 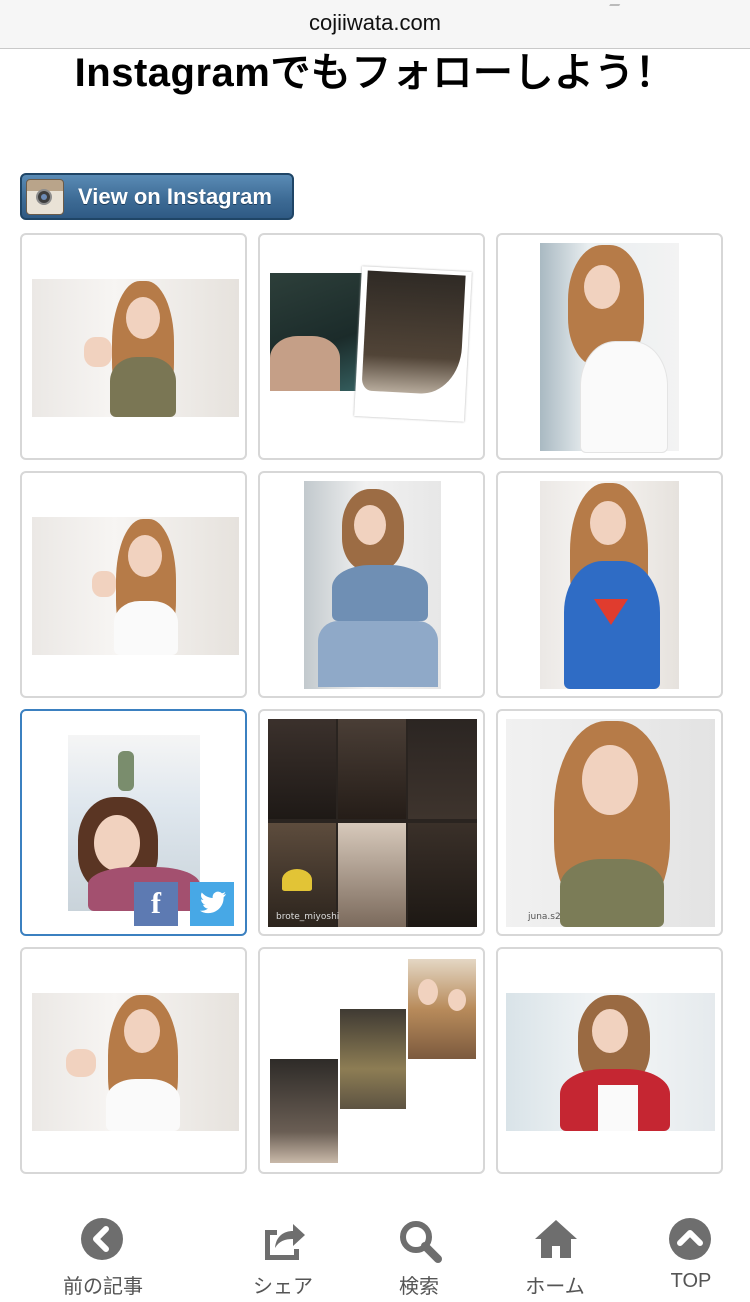 I want to click on url-text: cojiiwata.com, so click(x=375, y=23).